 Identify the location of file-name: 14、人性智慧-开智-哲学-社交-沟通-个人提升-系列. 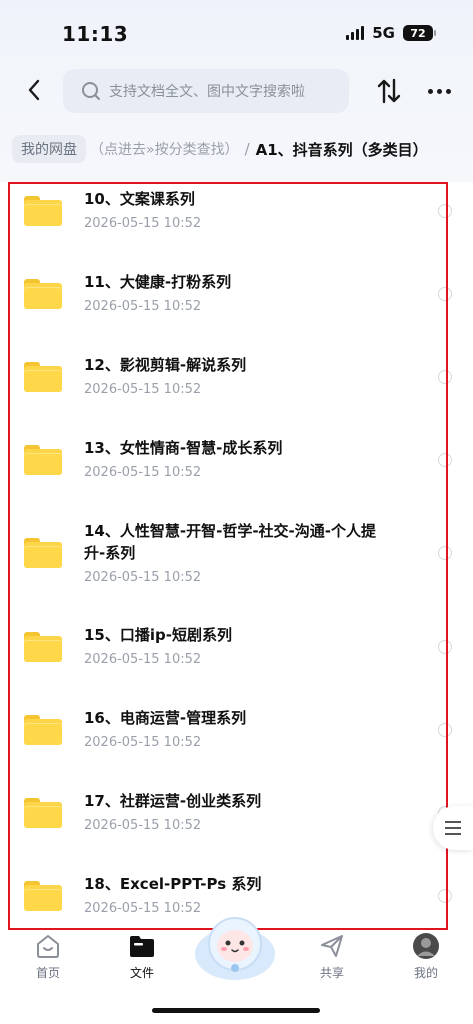
(230, 542).